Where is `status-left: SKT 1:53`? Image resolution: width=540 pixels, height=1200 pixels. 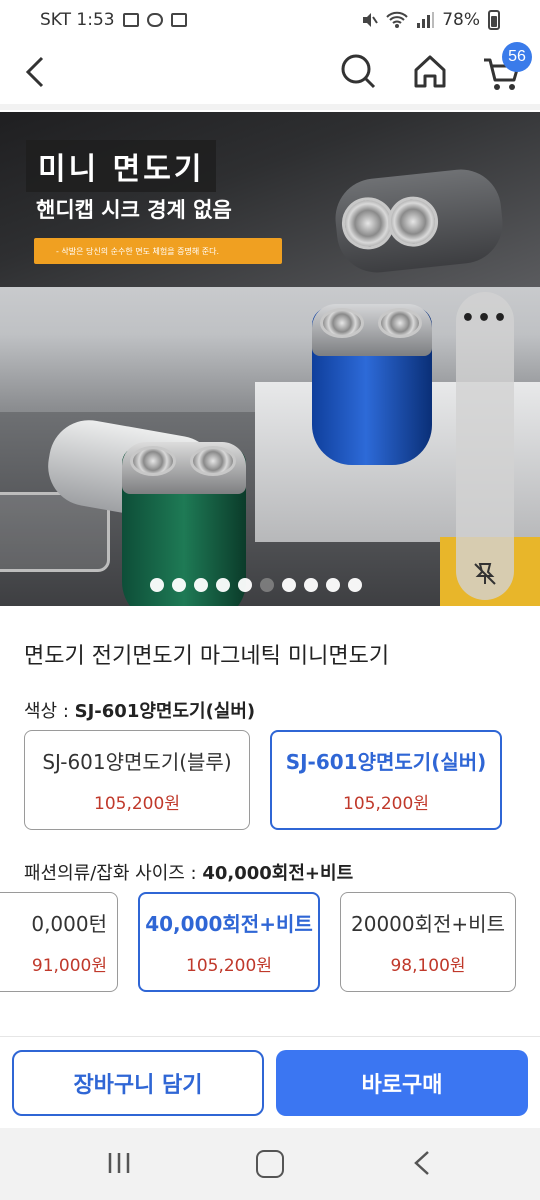
status-left: SKT 1:53 is located at coordinates (113, 20).